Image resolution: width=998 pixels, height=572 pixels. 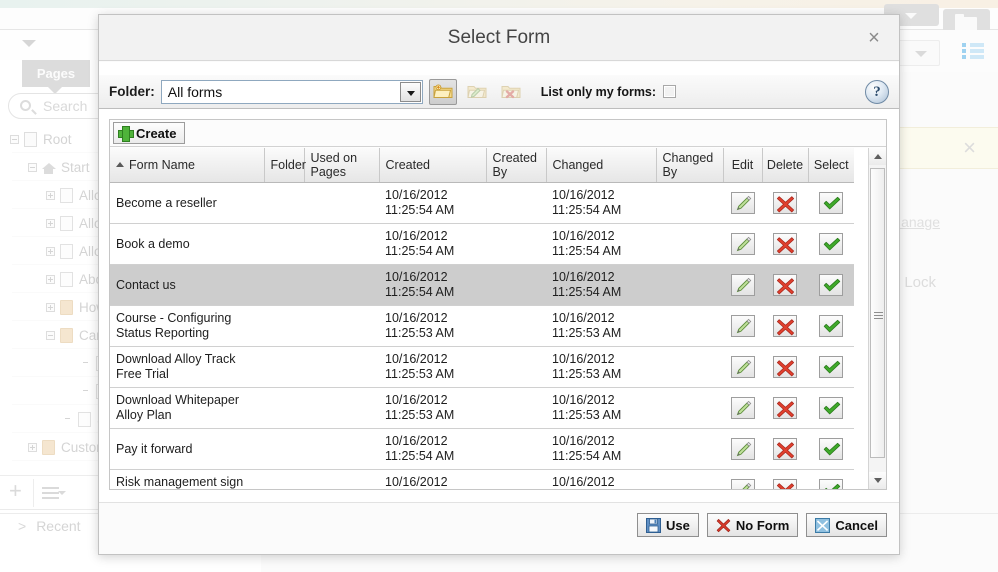 What do you see at coordinates (285, 165) in the screenshot?
I see `column-header-folder: Folder` at bounding box center [285, 165].